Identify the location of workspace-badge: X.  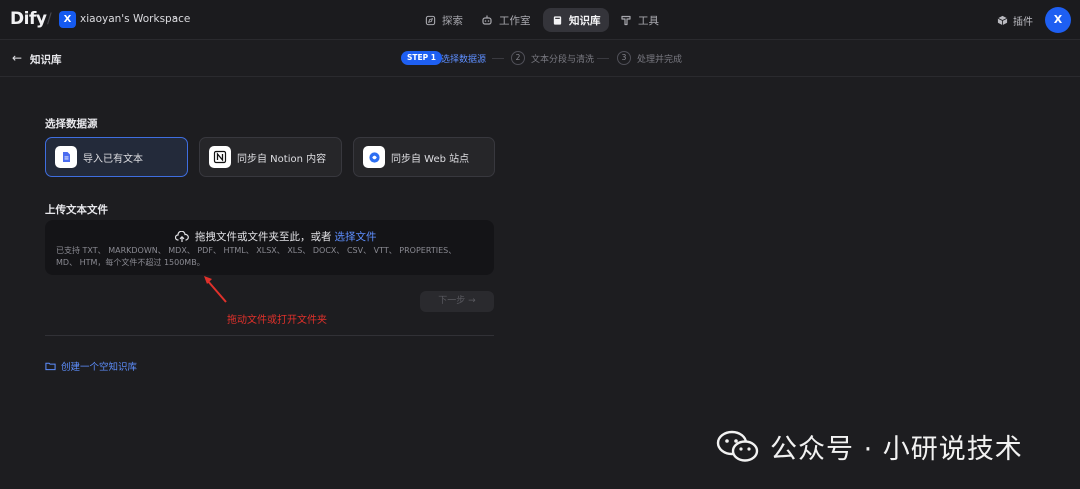
(67, 19).